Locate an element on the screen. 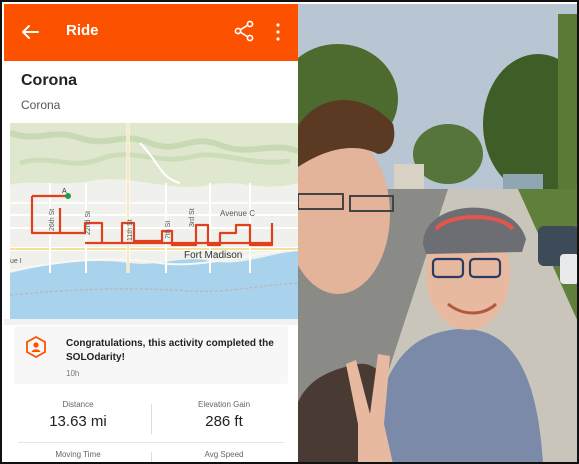 Image resolution: width=579 pixels, height=464 pixels. stat-moving-time: Moving Time is located at coordinates (78, 454).